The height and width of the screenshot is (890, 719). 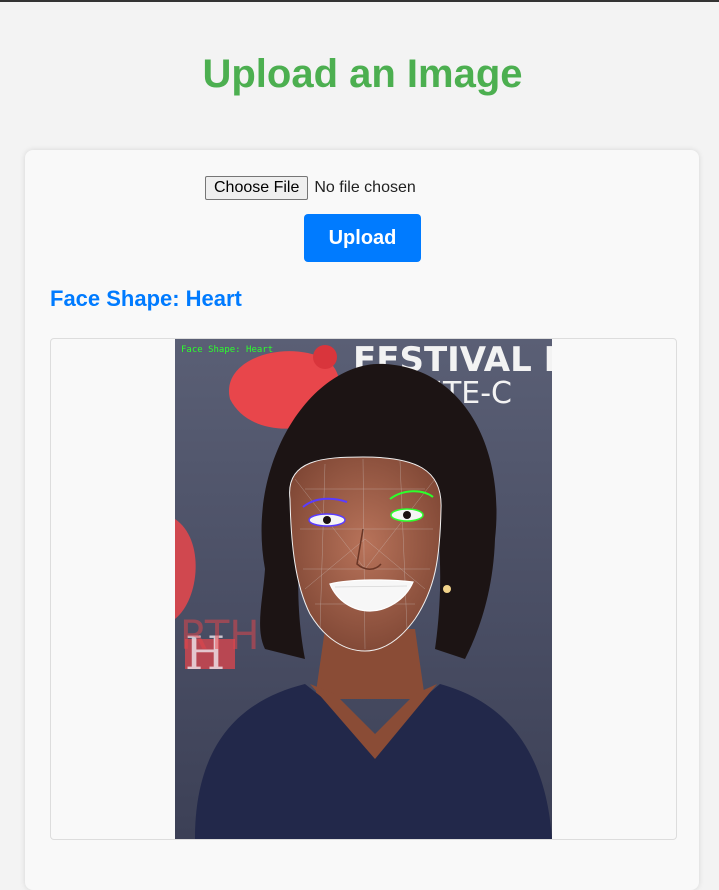 What do you see at coordinates (219, 636) in the screenshot?
I see `svg-text: RTH` at bounding box center [219, 636].